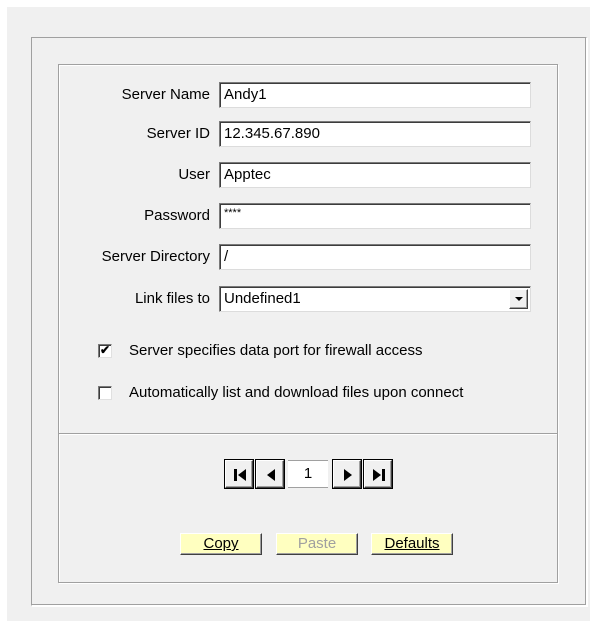 The height and width of the screenshot is (629, 598). I want to click on link-files-label: Link files to, so click(172, 298).